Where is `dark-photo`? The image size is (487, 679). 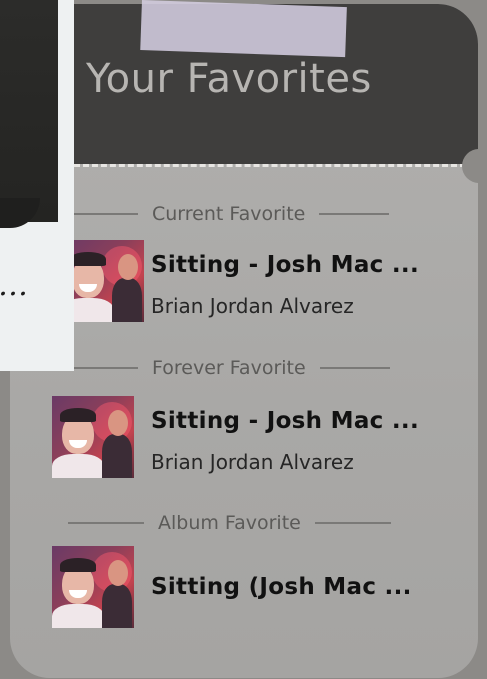 dark-photo is located at coordinates (29, 111).